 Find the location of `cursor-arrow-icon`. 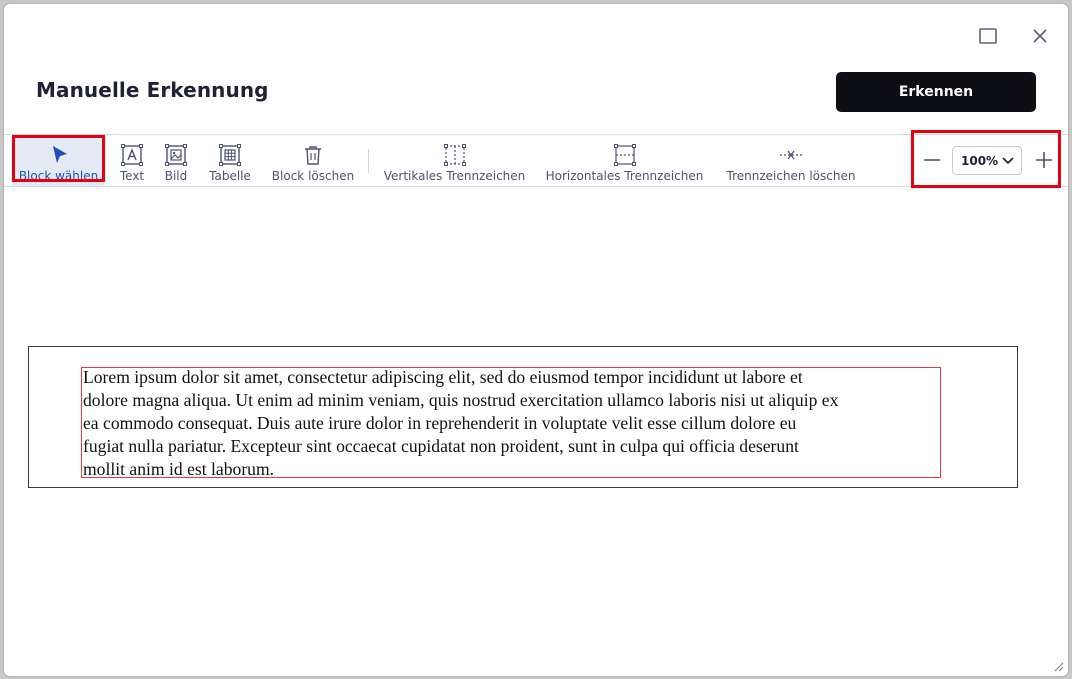

cursor-arrow-icon is located at coordinates (59, 154).